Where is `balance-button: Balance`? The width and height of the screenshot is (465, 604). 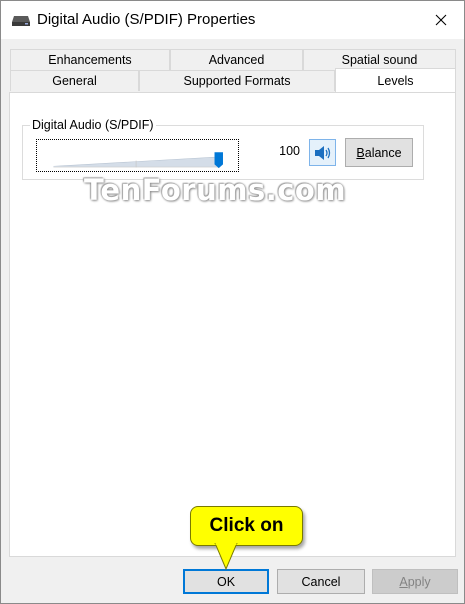
balance-button: Balance is located at coordinates (379, 152).